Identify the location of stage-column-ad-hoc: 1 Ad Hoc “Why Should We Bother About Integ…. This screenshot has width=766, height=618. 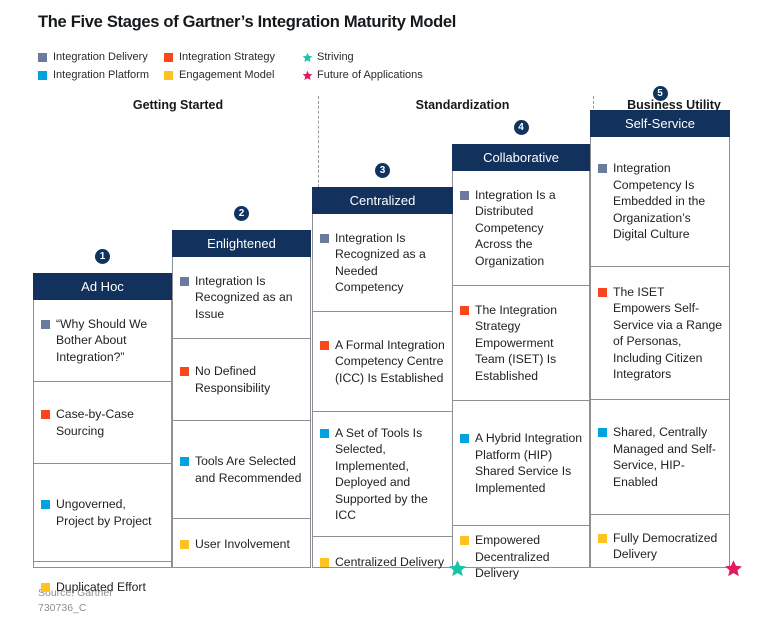
(102, 421).